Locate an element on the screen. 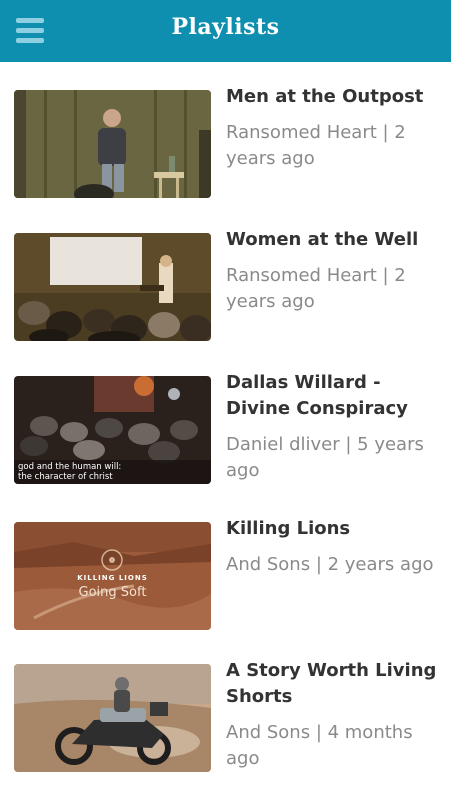  playlist-meta: And Sons | 4 months ago is located at coordinates (319, 745).